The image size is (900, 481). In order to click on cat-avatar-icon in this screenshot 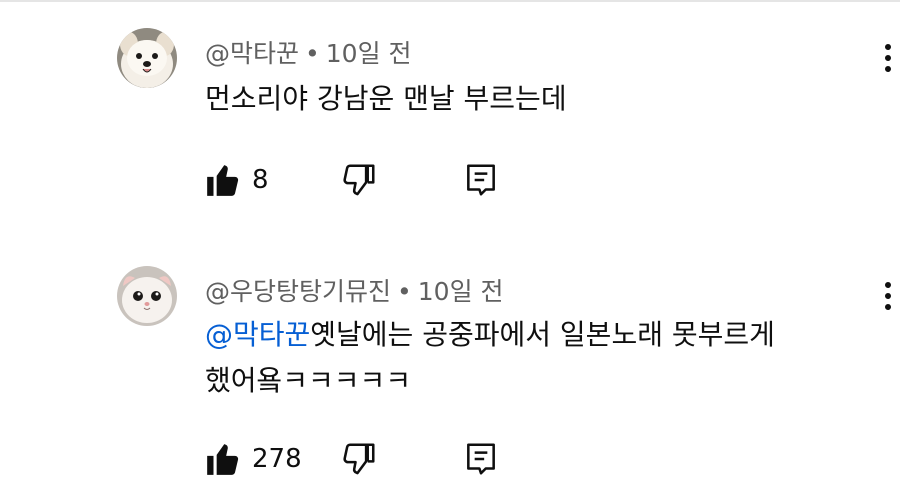, I will do `click(147, 296)`.